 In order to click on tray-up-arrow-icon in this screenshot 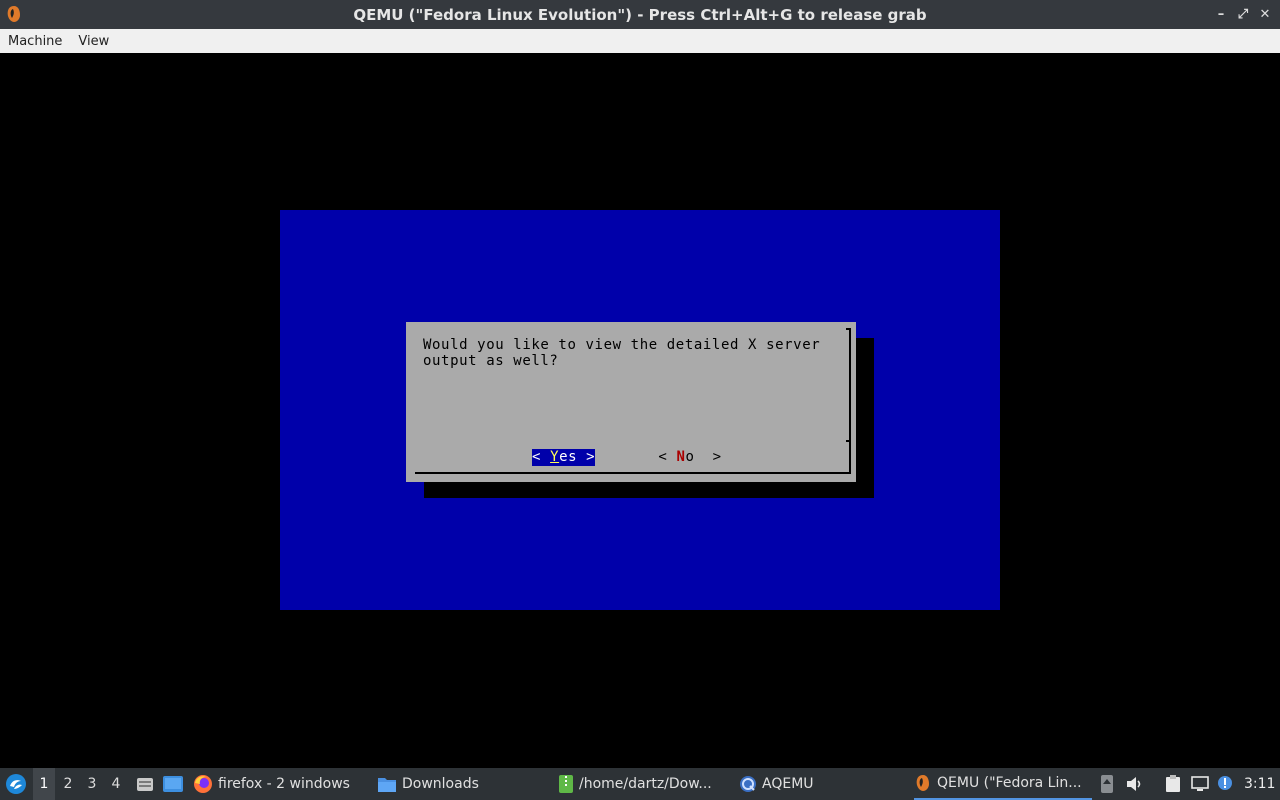, I will do `click(1107, 784)`.